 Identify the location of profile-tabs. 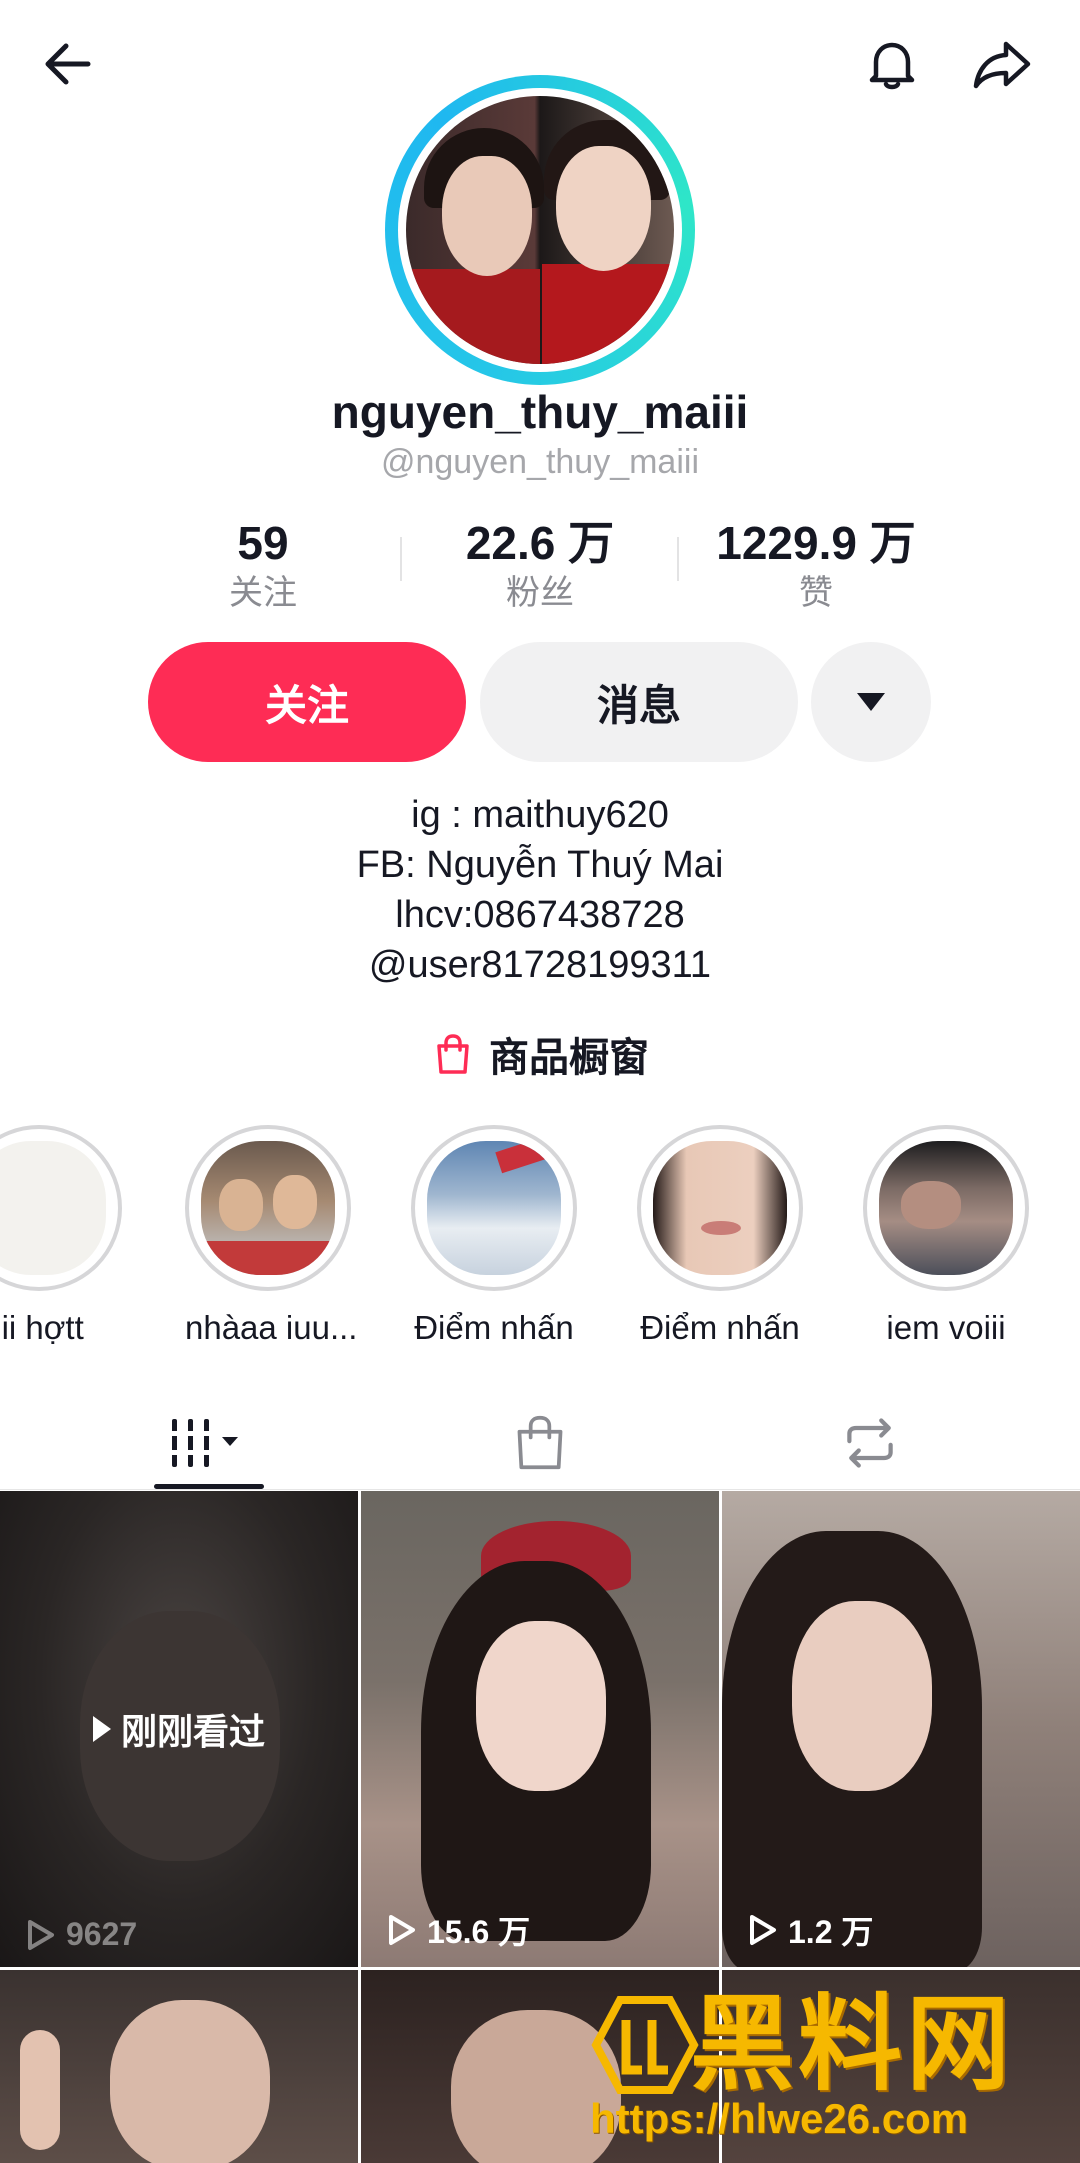
(540, 1442).